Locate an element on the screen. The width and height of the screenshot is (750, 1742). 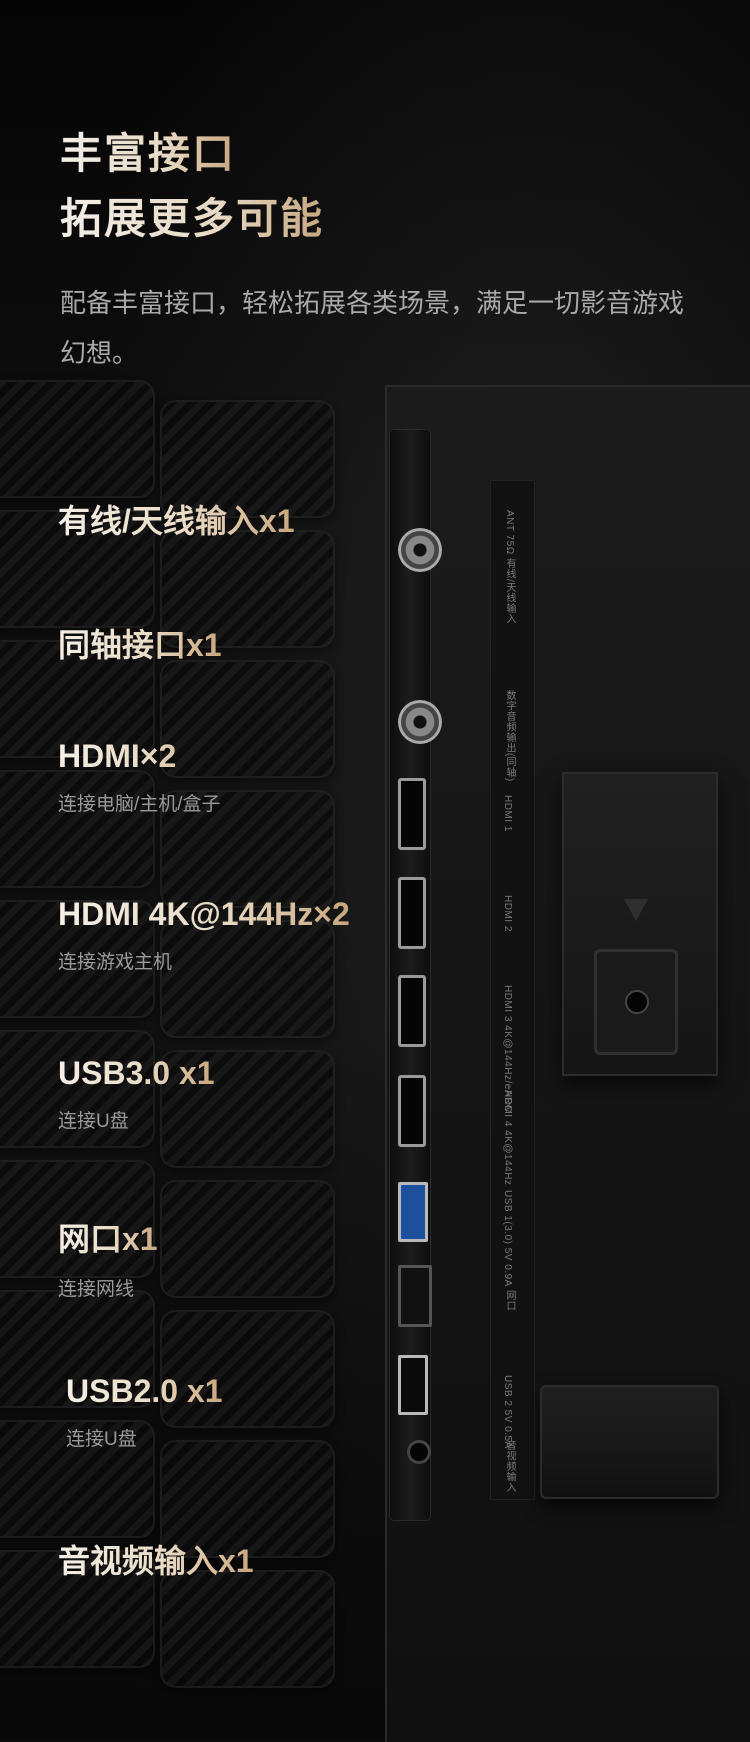
feature-av: 音视频输入x1 is located at coordinates (156, 1559).